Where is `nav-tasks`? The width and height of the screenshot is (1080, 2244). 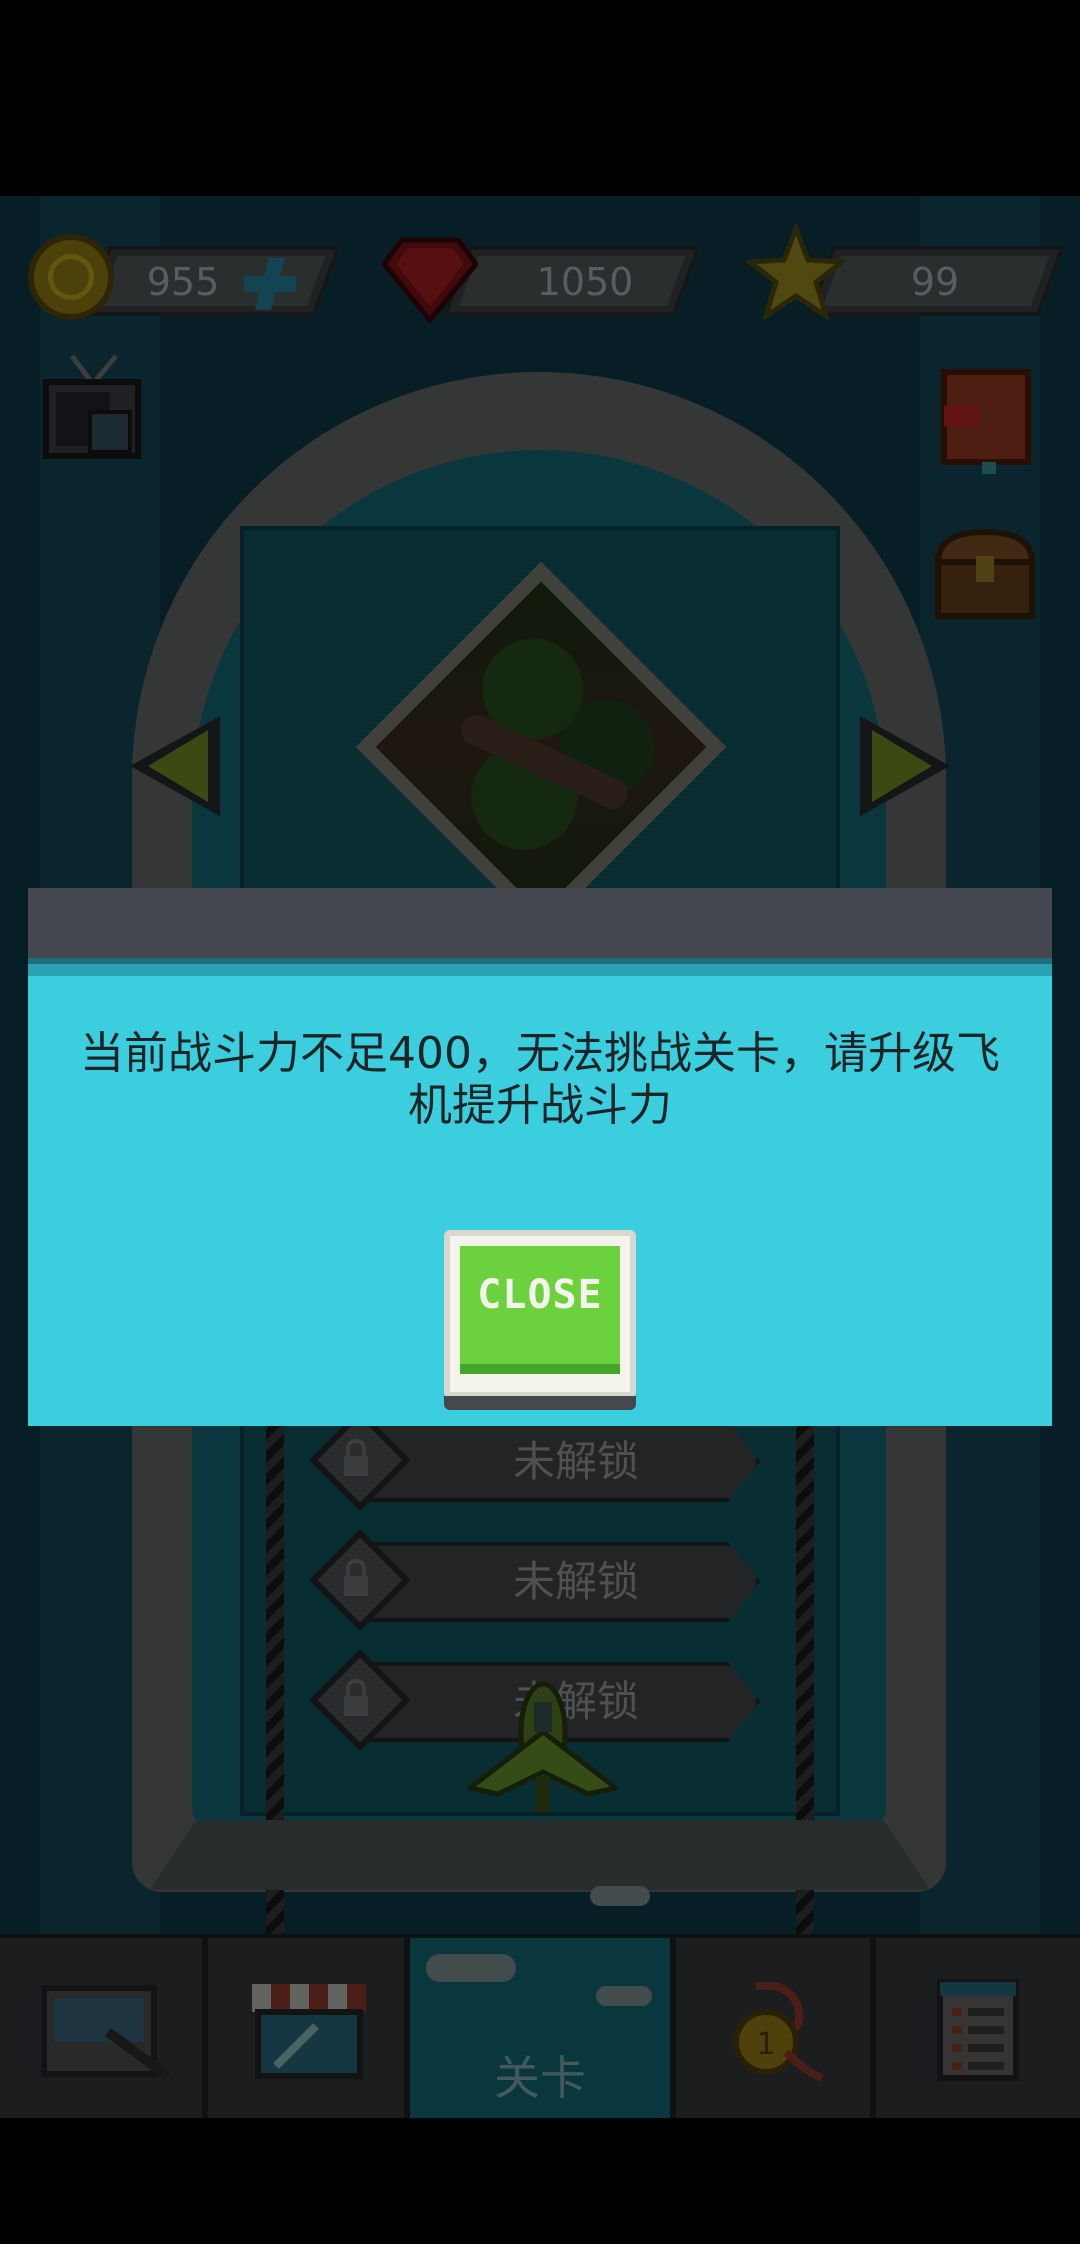 nav-tasks is located at coordinates (978, 2028).